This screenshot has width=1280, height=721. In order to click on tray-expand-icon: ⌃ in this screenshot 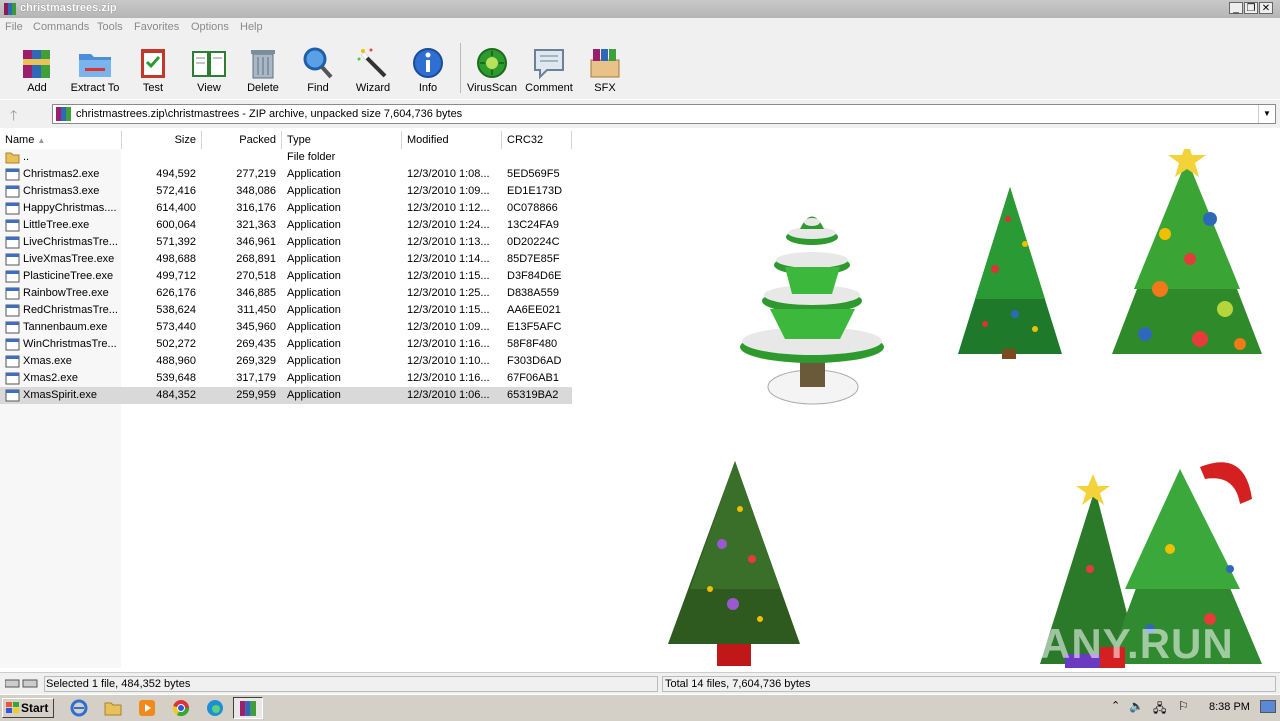, I will do `click(1115, 705)`.